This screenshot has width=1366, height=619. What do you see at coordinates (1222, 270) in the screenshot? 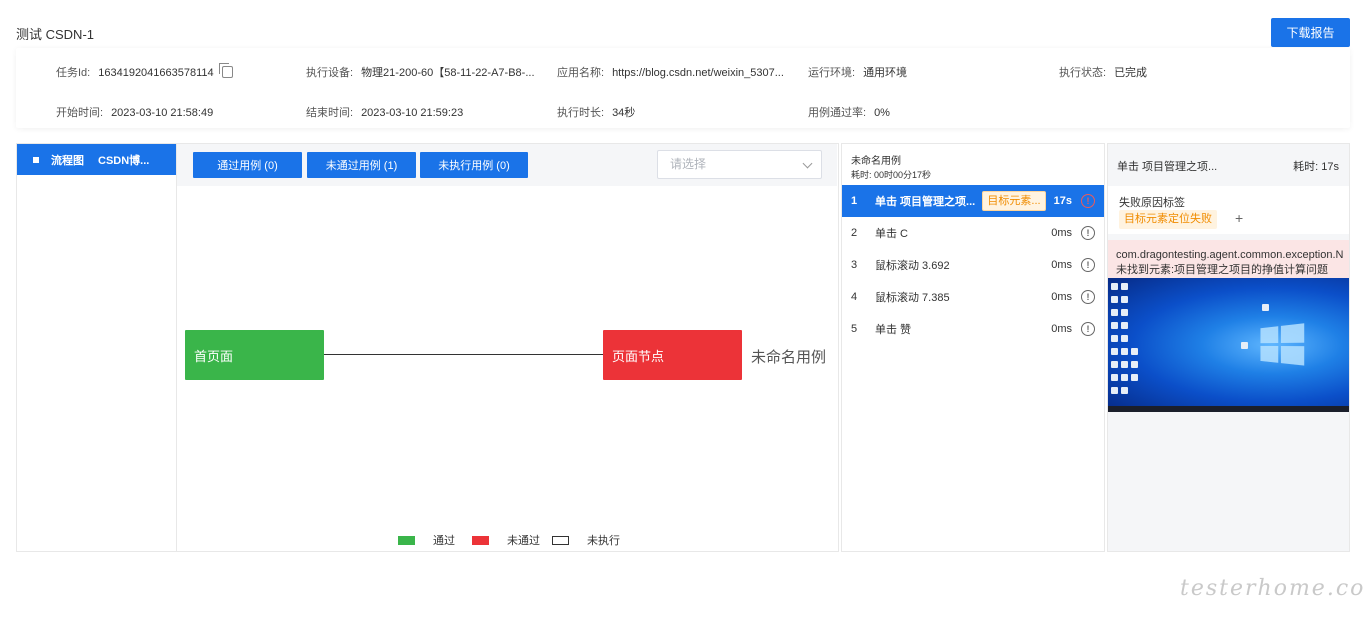
I see `error-line: 未找到元素:项目管理之项目的挣值计算问题` at bounding box center [1222, 270].